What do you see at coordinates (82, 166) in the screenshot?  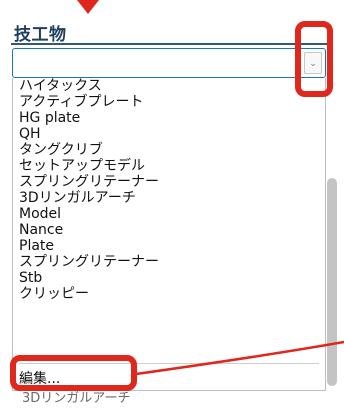 I see `dropdown-option: セットアップモデル` at bounding box center [82, 166].